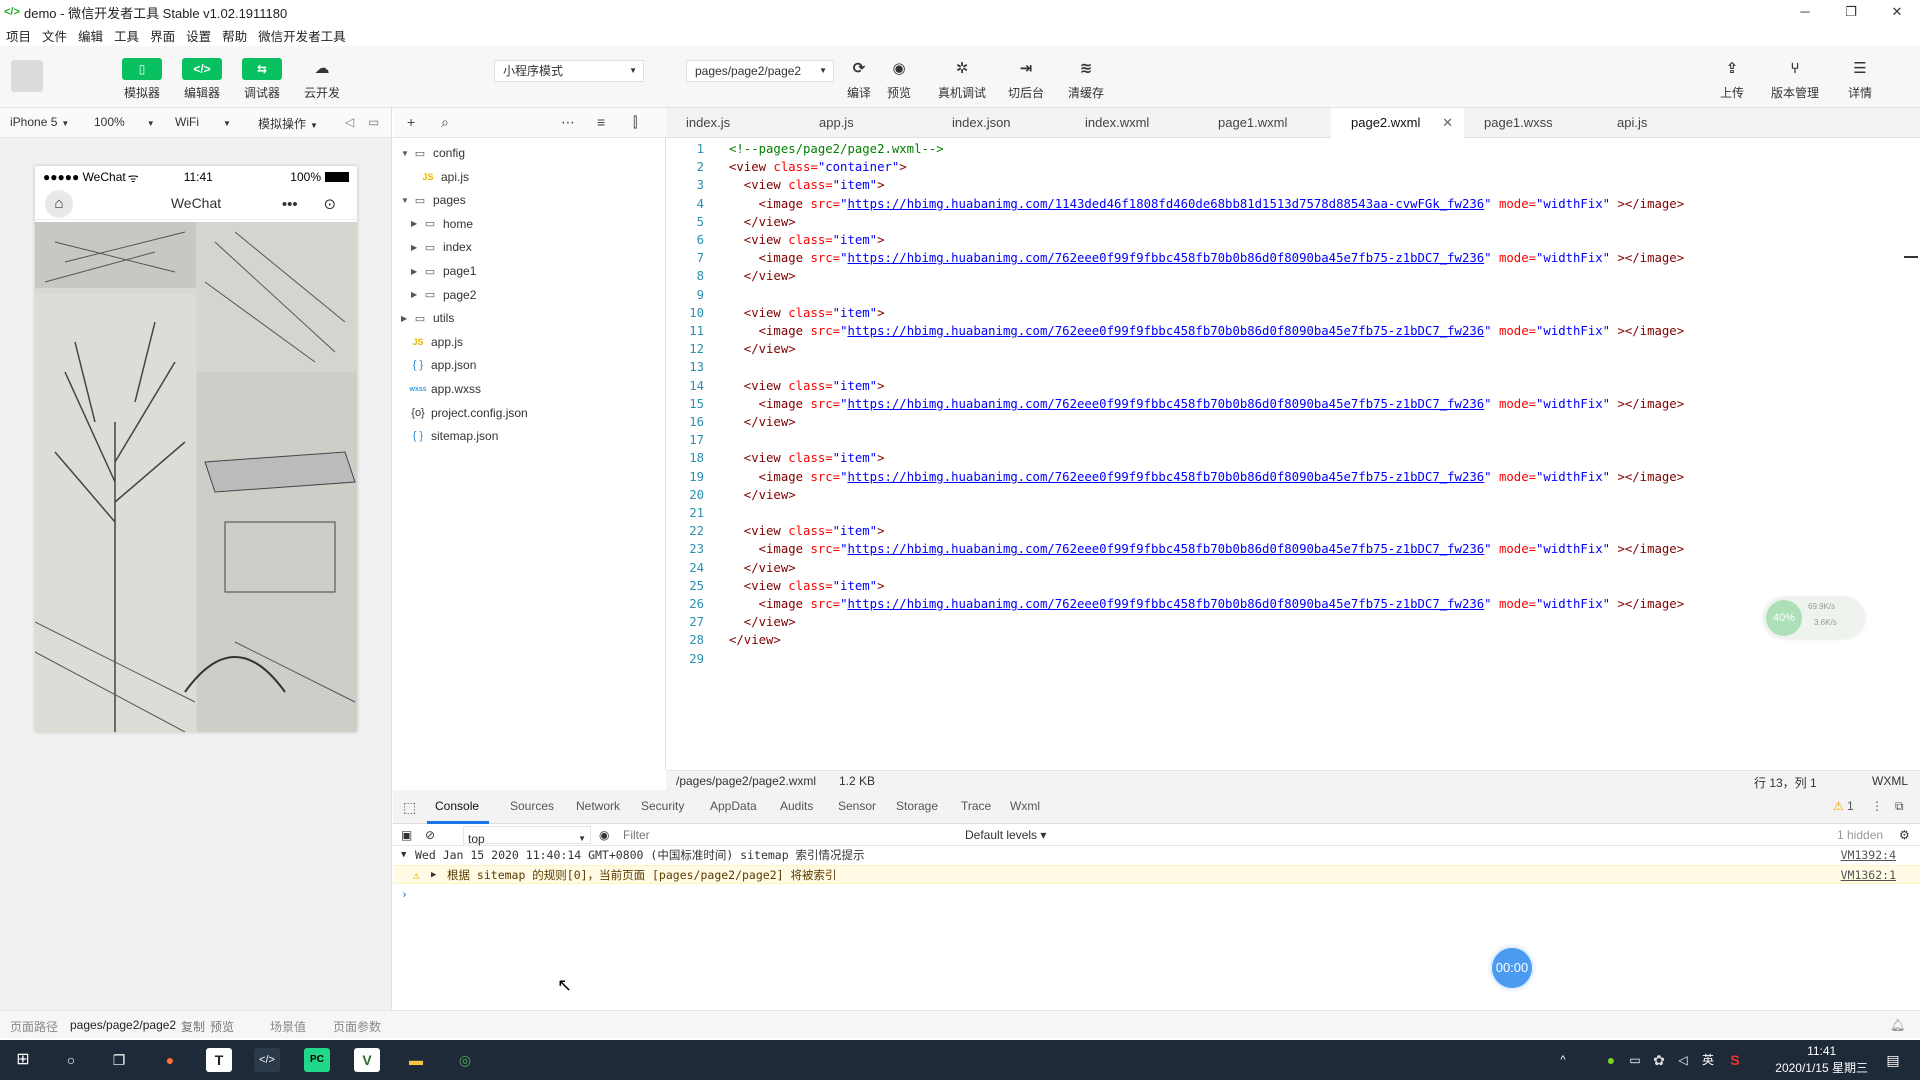  Describe the element at coordinates (445, 122) in the screenshot. I see `search-icon: ⌕` at that location.